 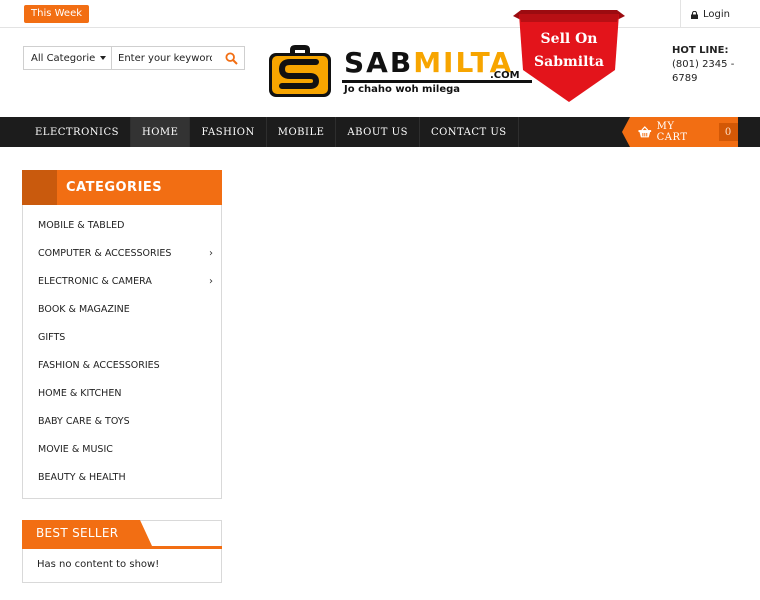 I want to click on category-item-label: FASHION & ACCESSORIES, so click(x=99, y=366).